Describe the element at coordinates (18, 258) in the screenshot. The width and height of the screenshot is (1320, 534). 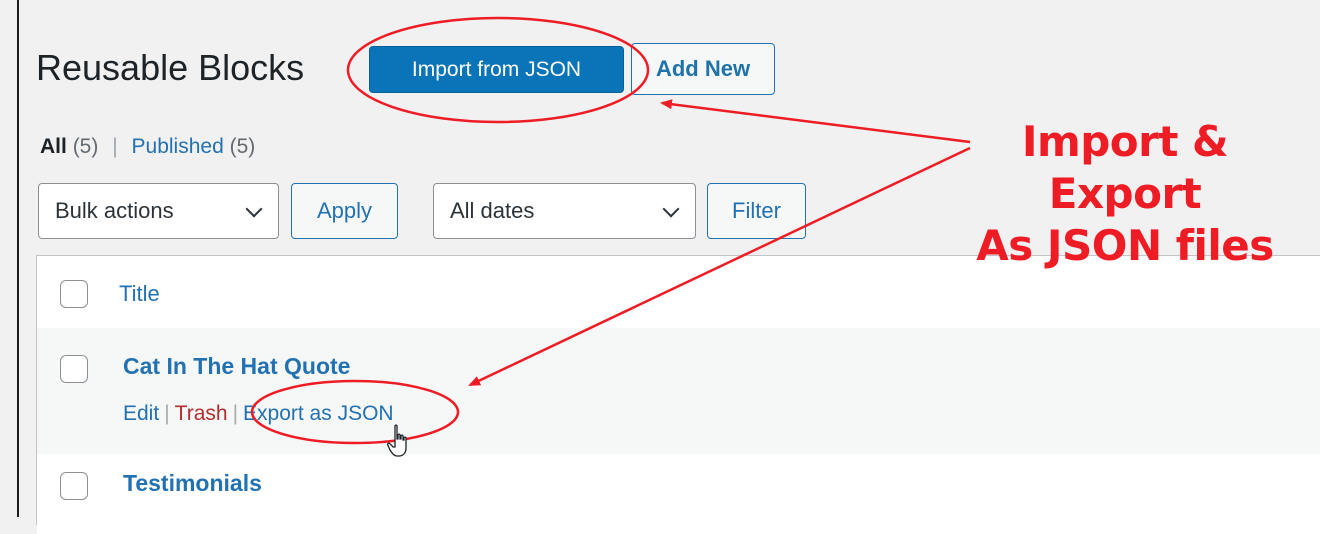
I see `window-border` at that location.